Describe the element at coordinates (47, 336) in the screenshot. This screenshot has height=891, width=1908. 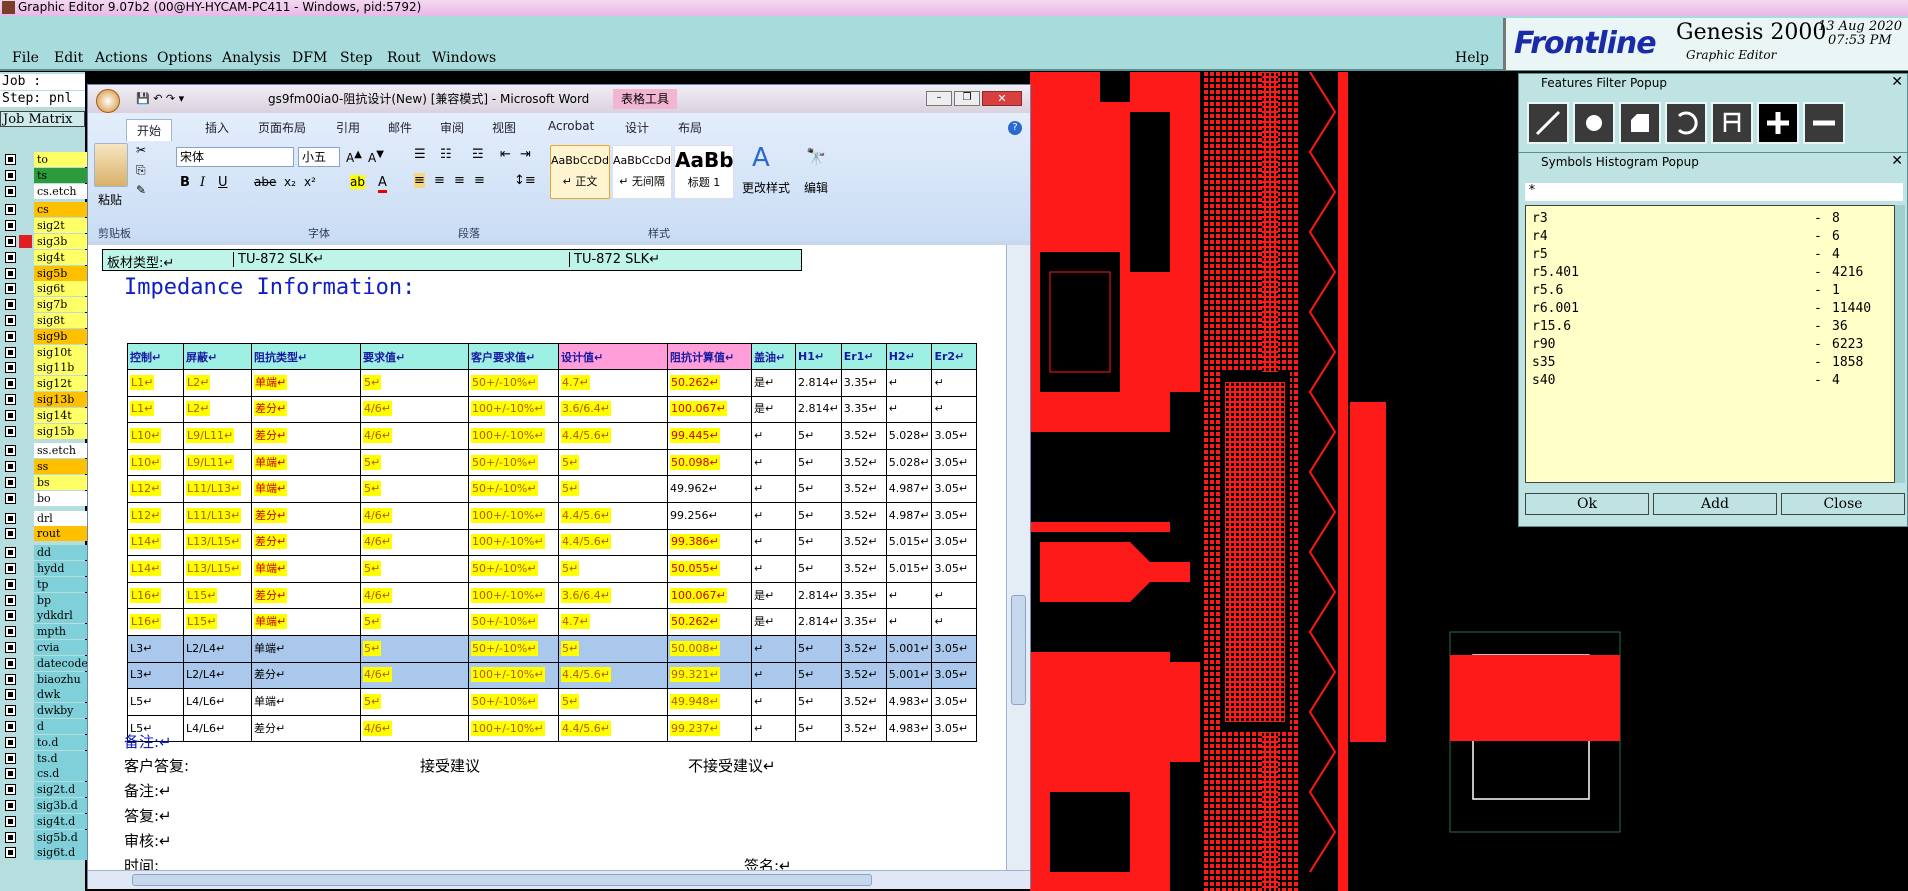
I see `layer-item: sig9b` at that location.